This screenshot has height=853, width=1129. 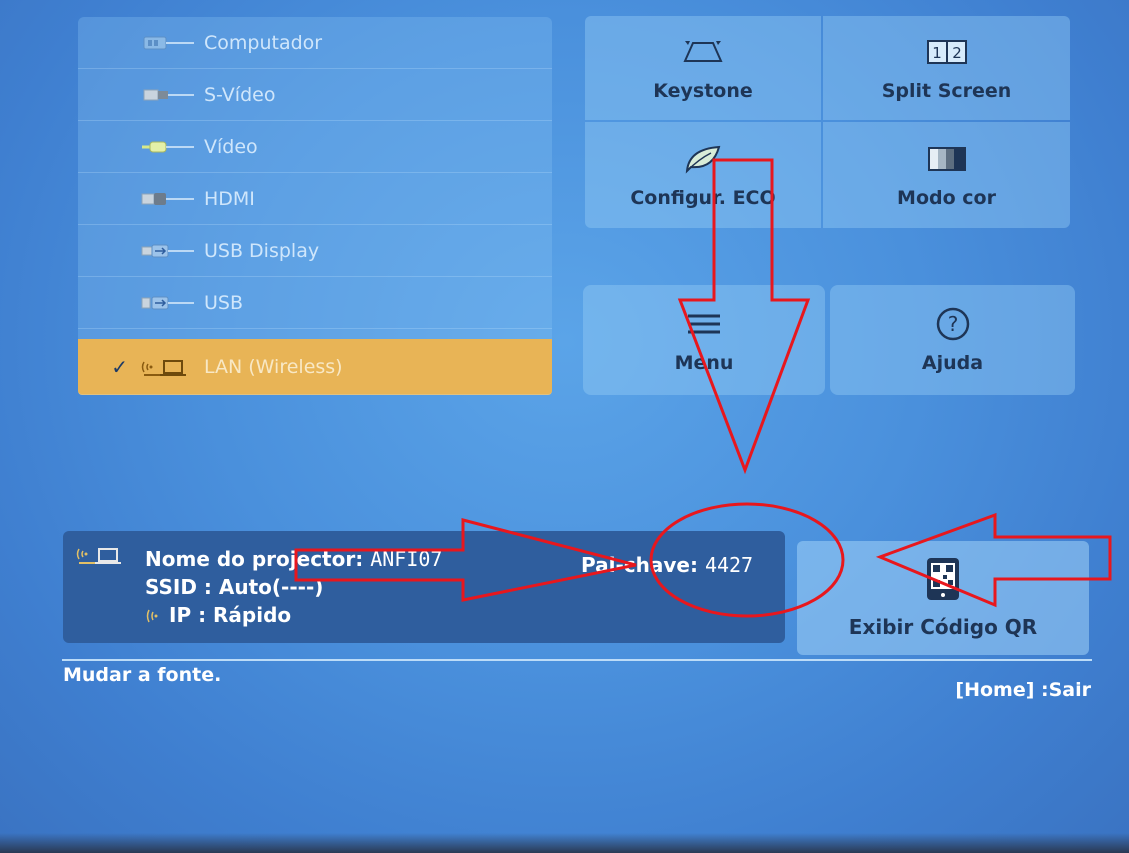 What do you see at coordinates (729, 565) in the screenshot?
I see `passkey-value: 4427` at bounding box center [729, 565].